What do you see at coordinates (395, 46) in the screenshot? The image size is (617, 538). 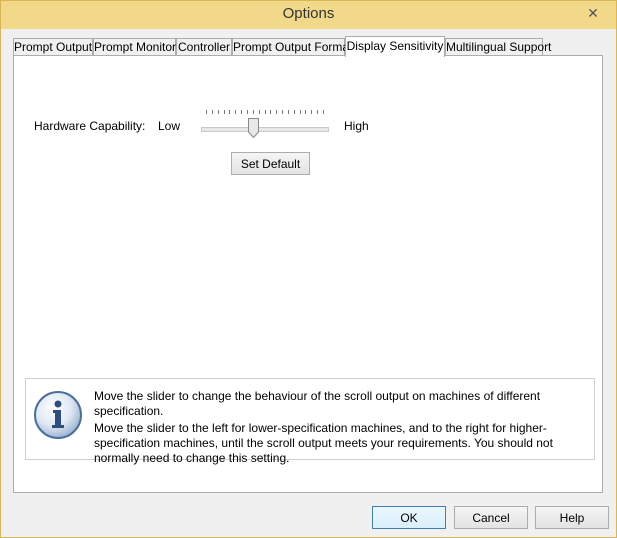 I see `tab-display-sensitivity: Display Sensitivity` at bounding box center [395, 46].